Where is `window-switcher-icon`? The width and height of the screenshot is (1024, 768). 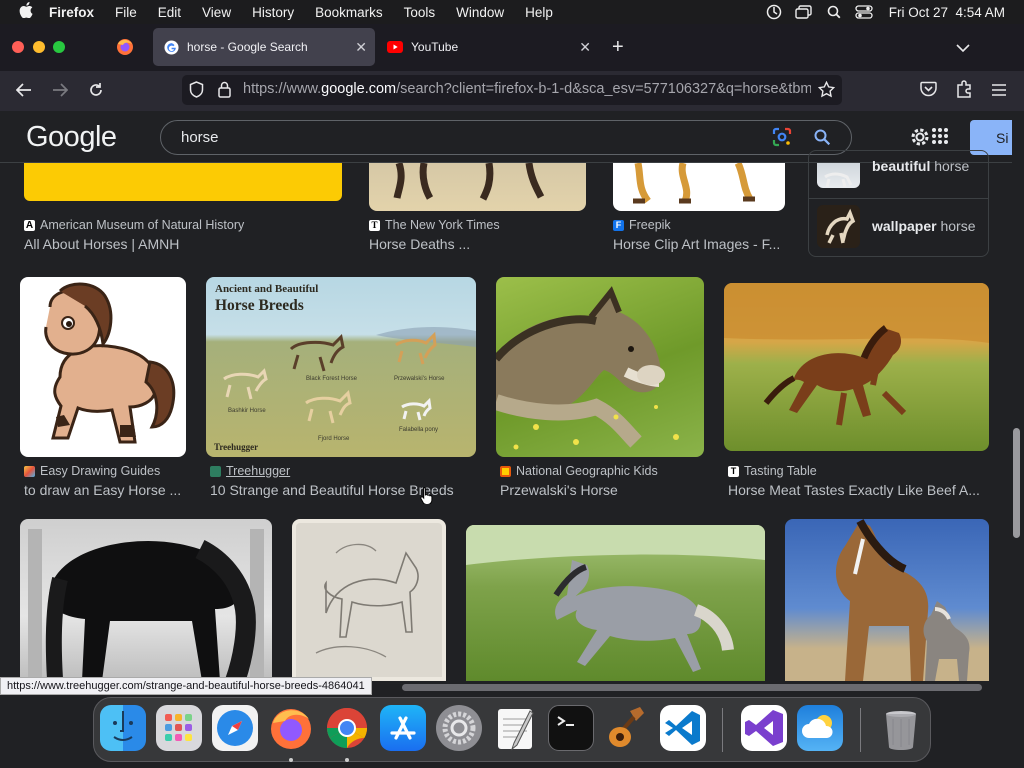 window-switcher-icon is located at coordinates (804, 12).